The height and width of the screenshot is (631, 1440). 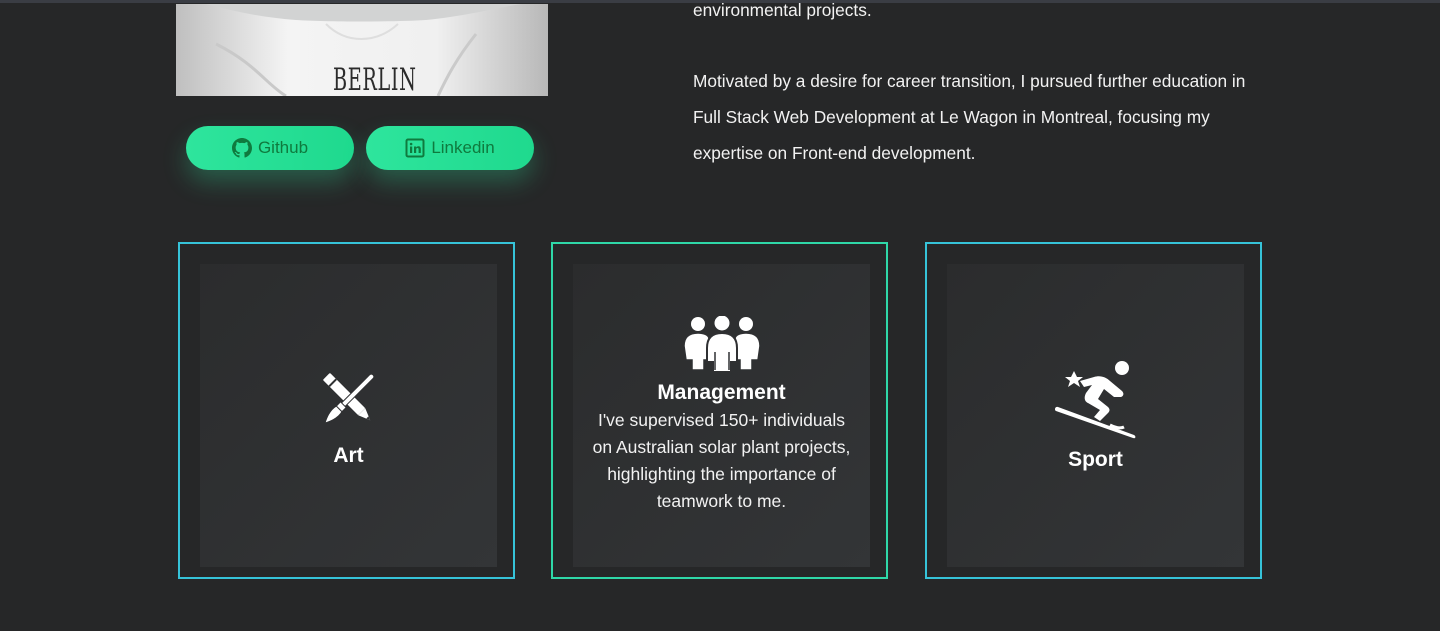 I want to click on skiing-icon, so click(x=1096, y=401).